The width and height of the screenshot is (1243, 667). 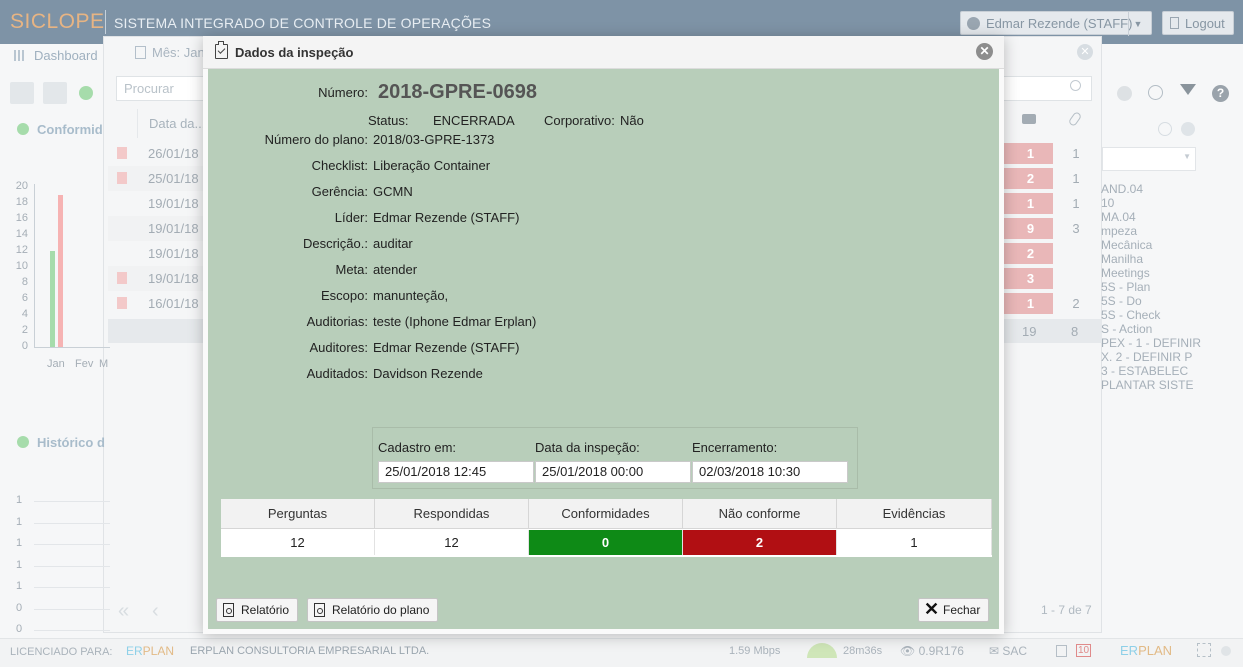 I want to click on table-row: 25/01/18, so click(x=159, y=178).